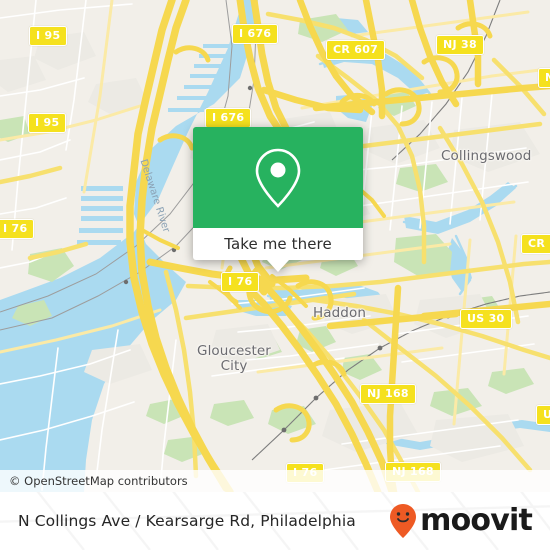 This screenshot has height=550, width=550. Describe the element at coordinates (535, 244) in the screenshot. I see `road-shield-cr-east: CR` at that location.